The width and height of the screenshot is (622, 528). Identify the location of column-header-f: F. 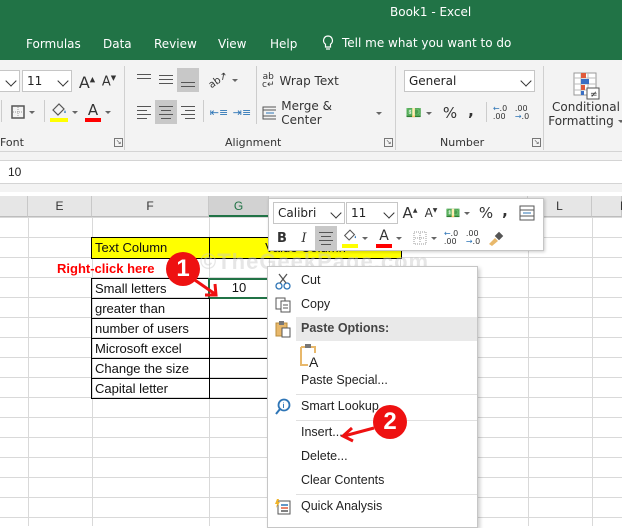
(150, 206).